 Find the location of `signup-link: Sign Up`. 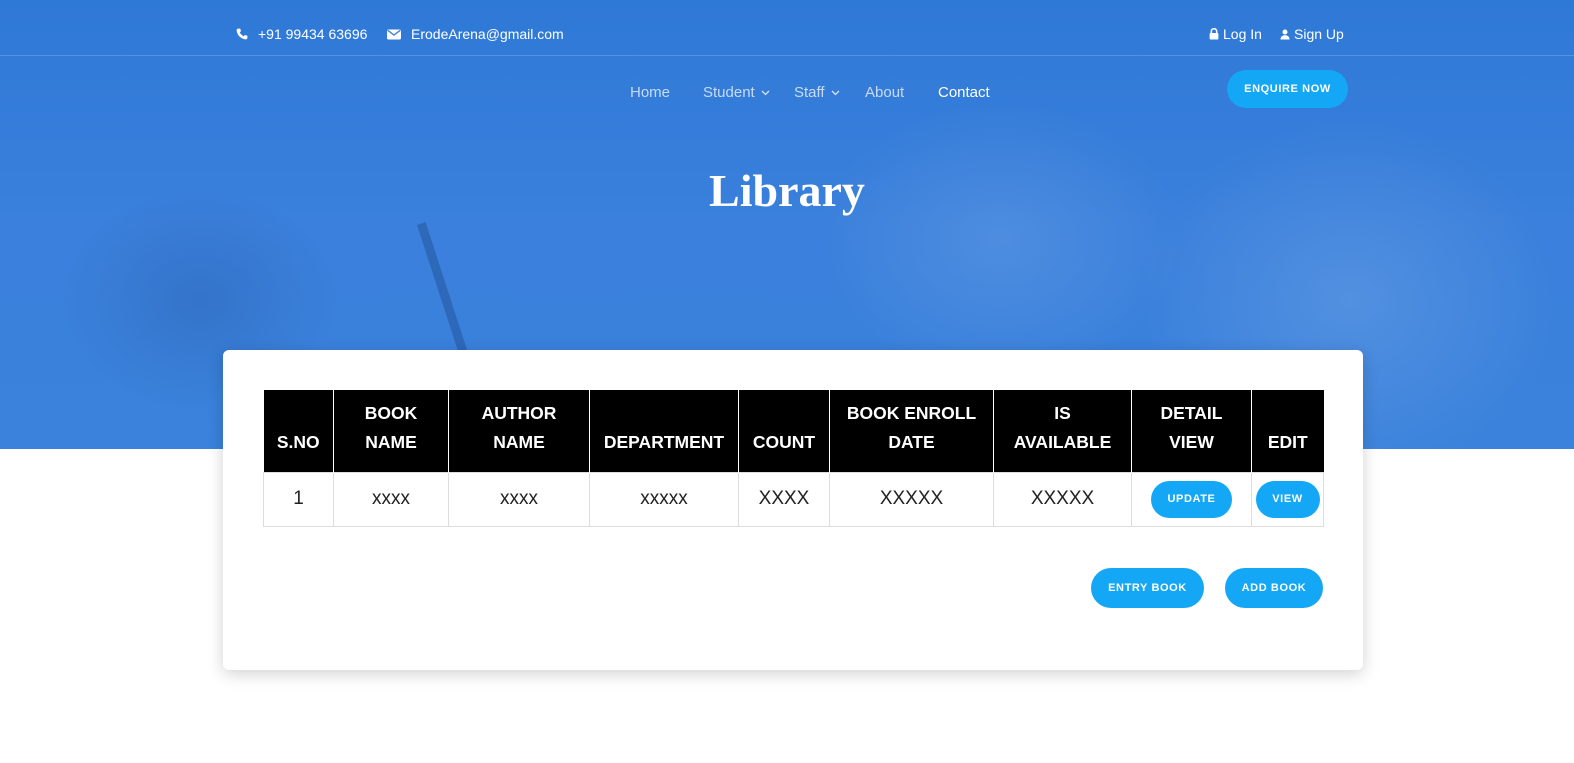

signup-link: Sign Up is located at coordinates (1312, 34).